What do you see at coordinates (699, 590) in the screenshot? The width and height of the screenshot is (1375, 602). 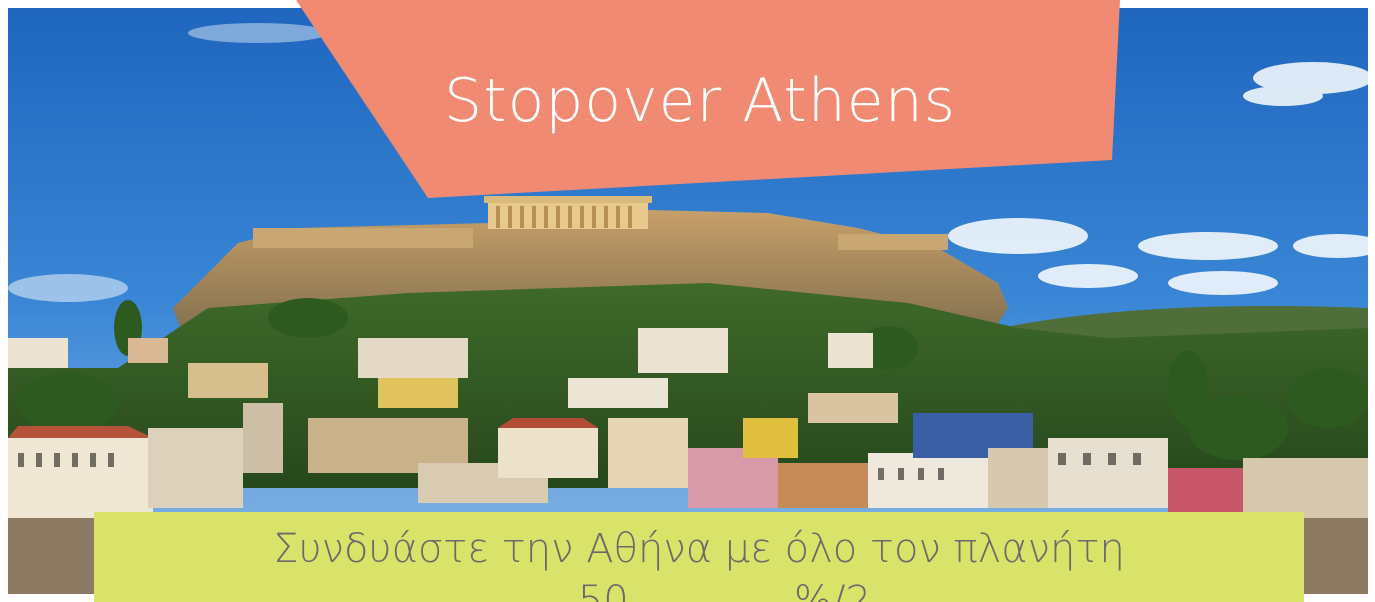 I see `subtitle-text-cut: ... 50 ... ... ... %/2` at bounding box center [699, 590].